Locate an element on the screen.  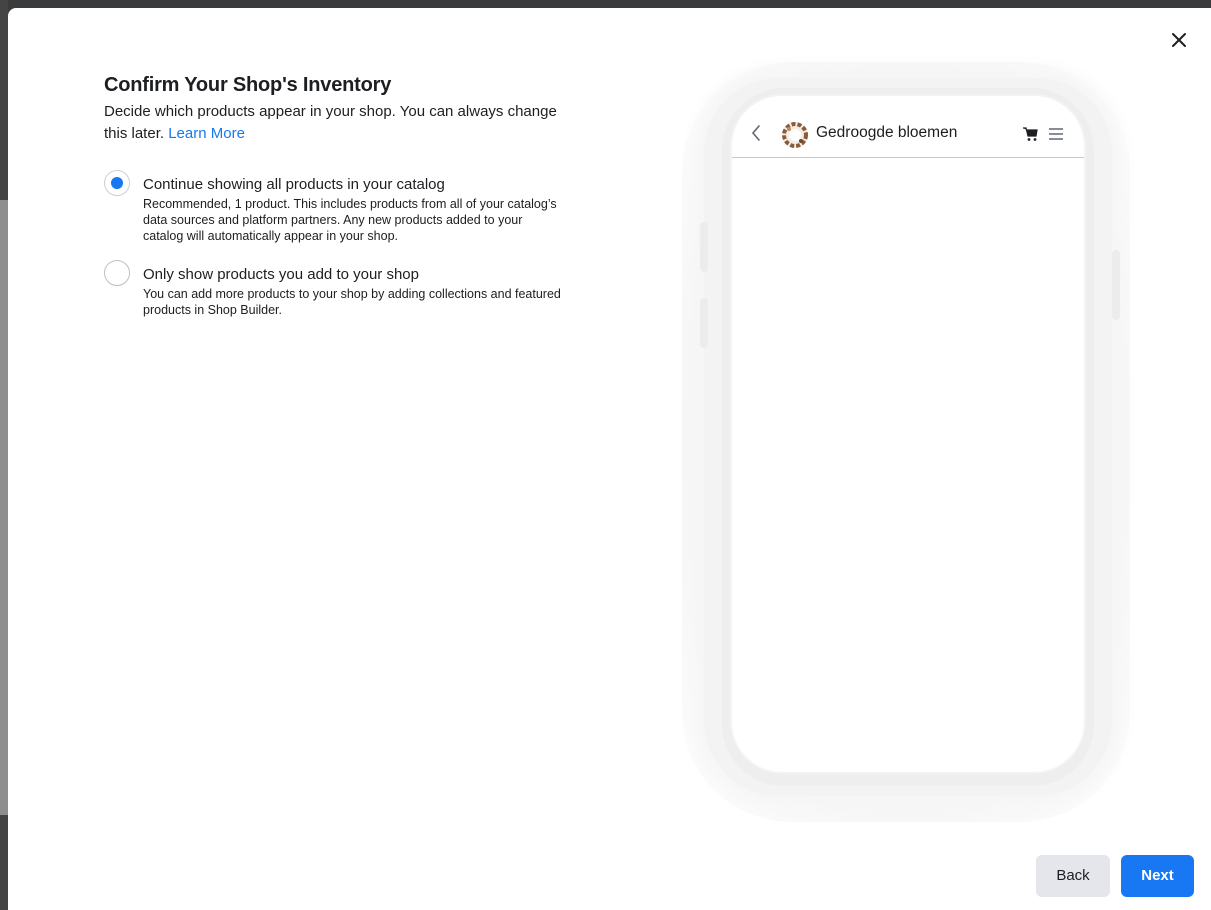
shop-name: Gedroogde bloemen is located at coordinates (887, 132).